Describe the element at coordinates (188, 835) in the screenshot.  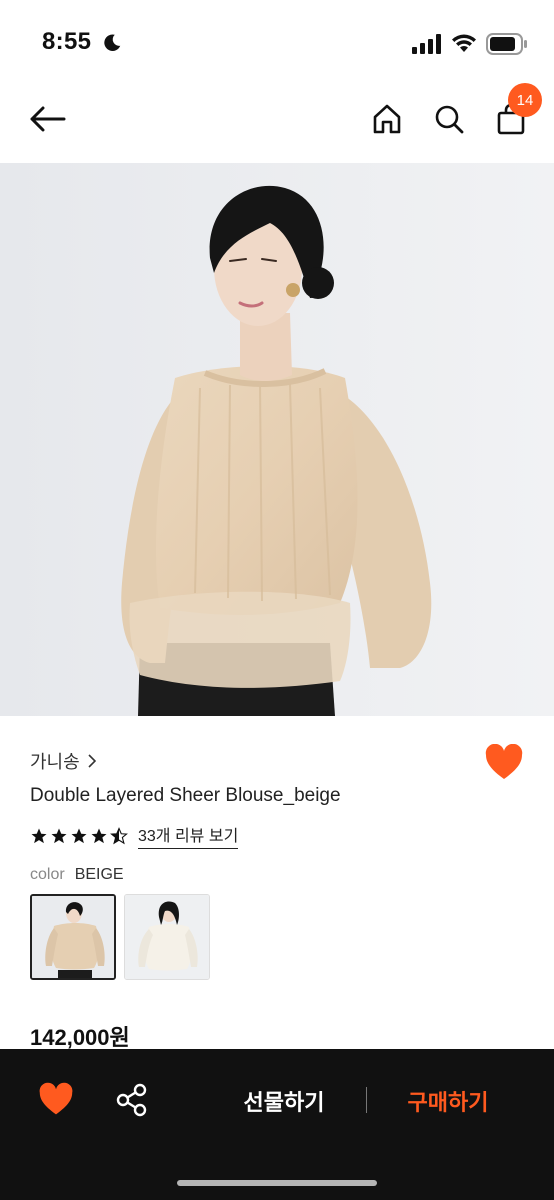
I see `review-link: 33개 리뷰 보기` at that location.